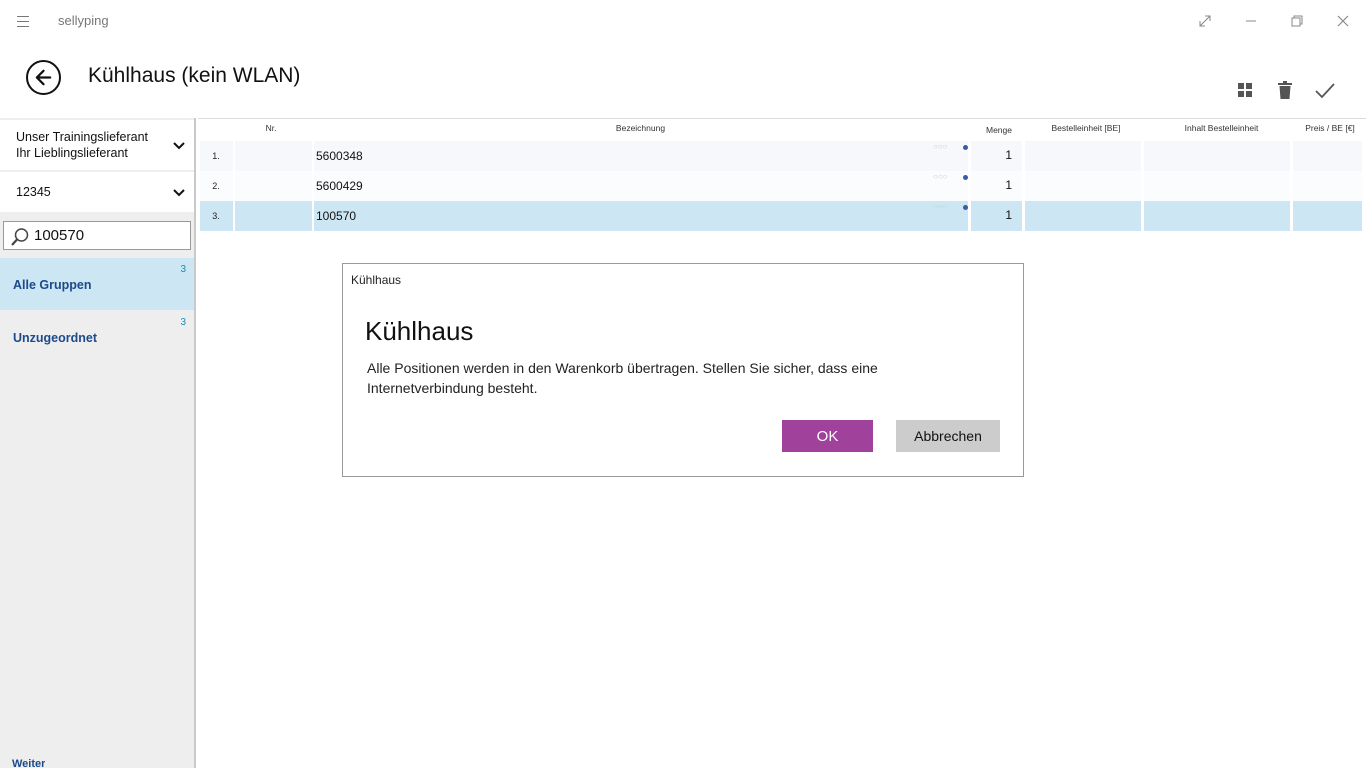 This screenshot has height=768, width=1366. Describe the element at coordinates (948, 436) in the screenshot. I see `cancel-button: Abbrechen` at that location.